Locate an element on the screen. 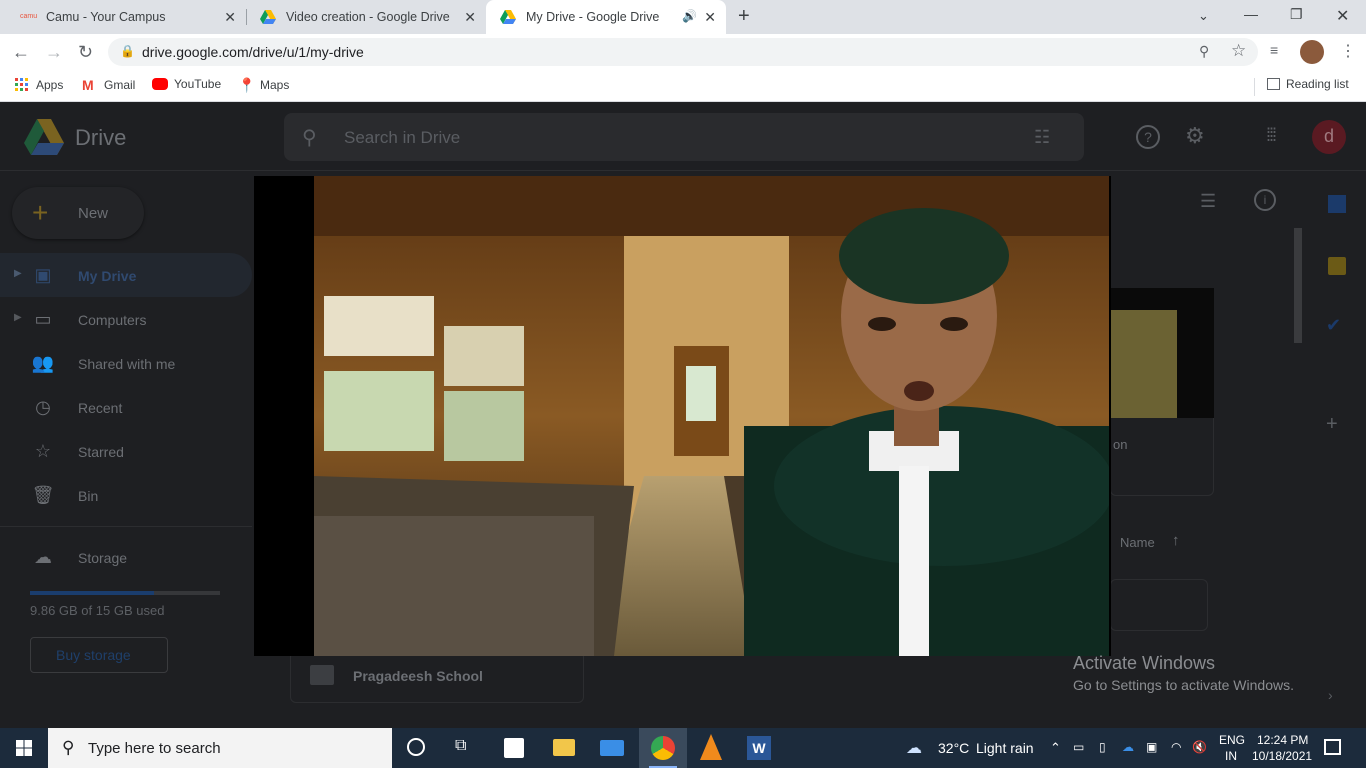 This screenshot has width=1366, height=768. back-button: ← is located at coordinates (21, 52).